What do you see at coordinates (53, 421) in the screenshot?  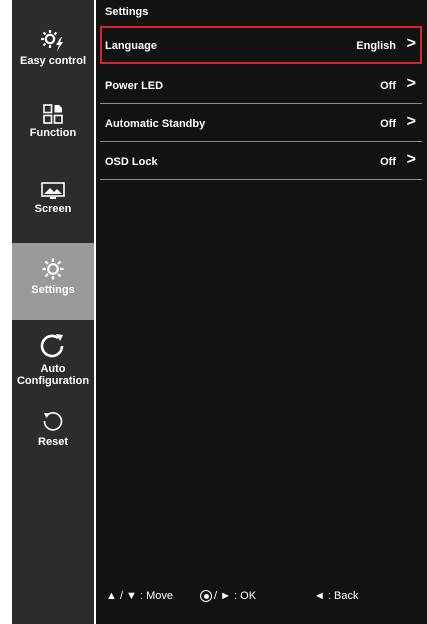 I see `reset-icon` at bounding box center [53, 421].